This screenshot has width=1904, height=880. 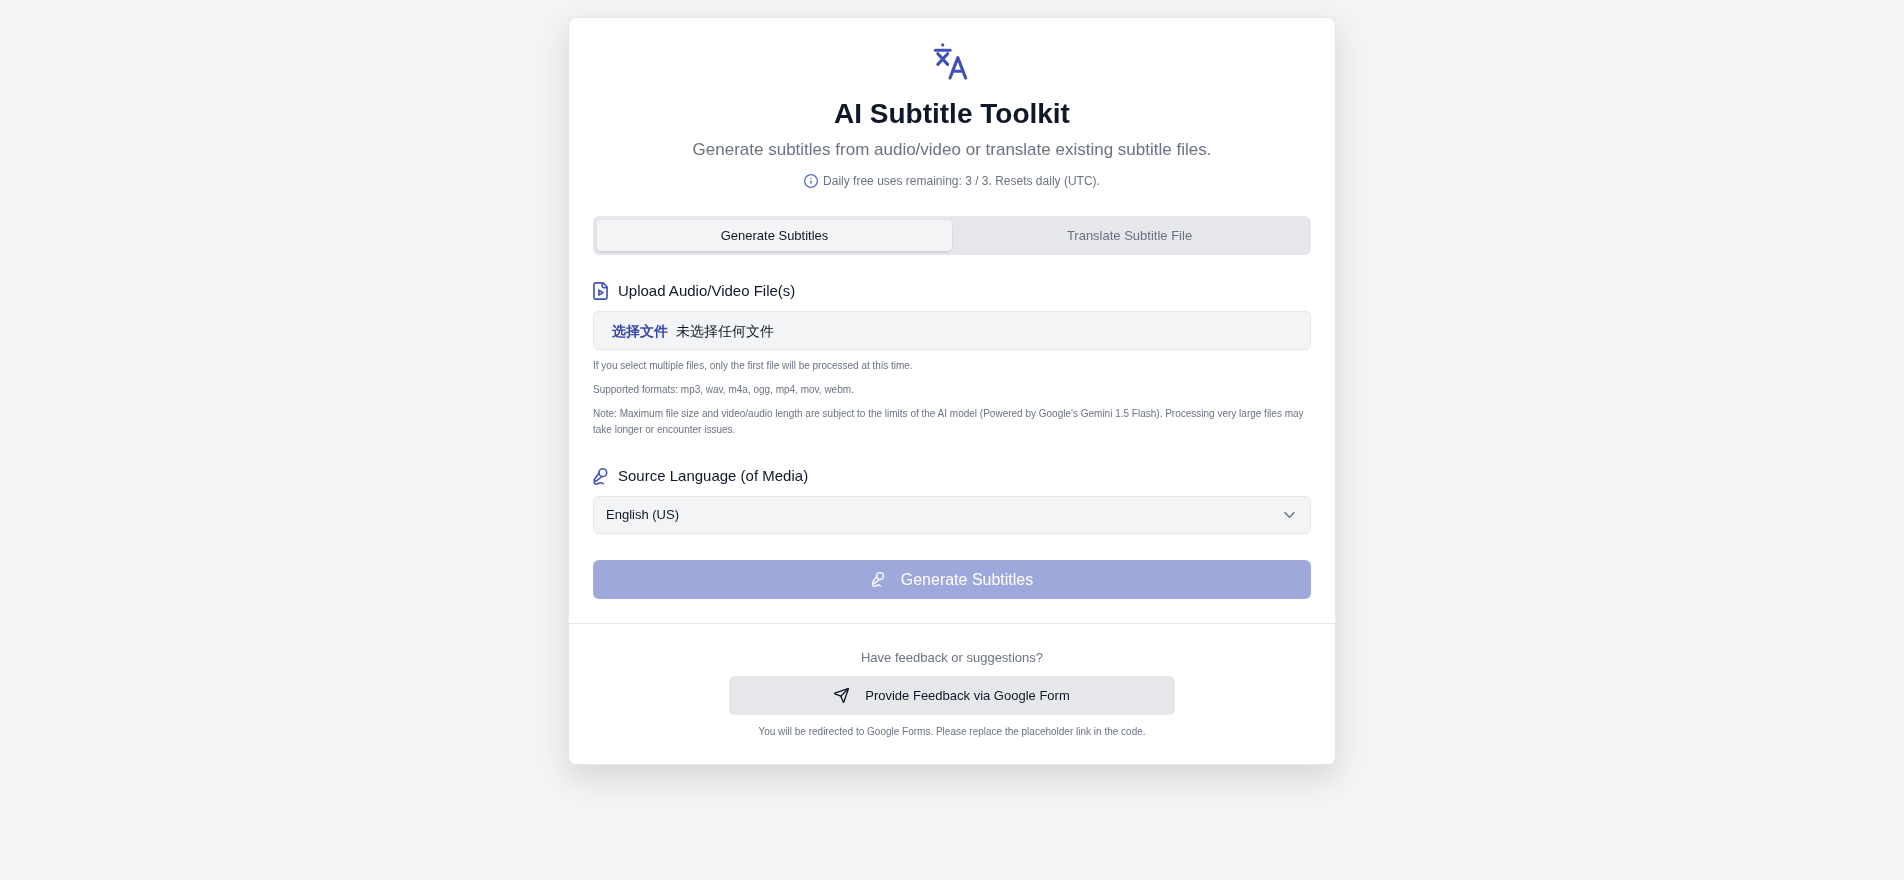 I want to click on redirect-note: You will be redirected to Google Forms. Please replace the placeholder link in the code., so click(x=952, y=732).